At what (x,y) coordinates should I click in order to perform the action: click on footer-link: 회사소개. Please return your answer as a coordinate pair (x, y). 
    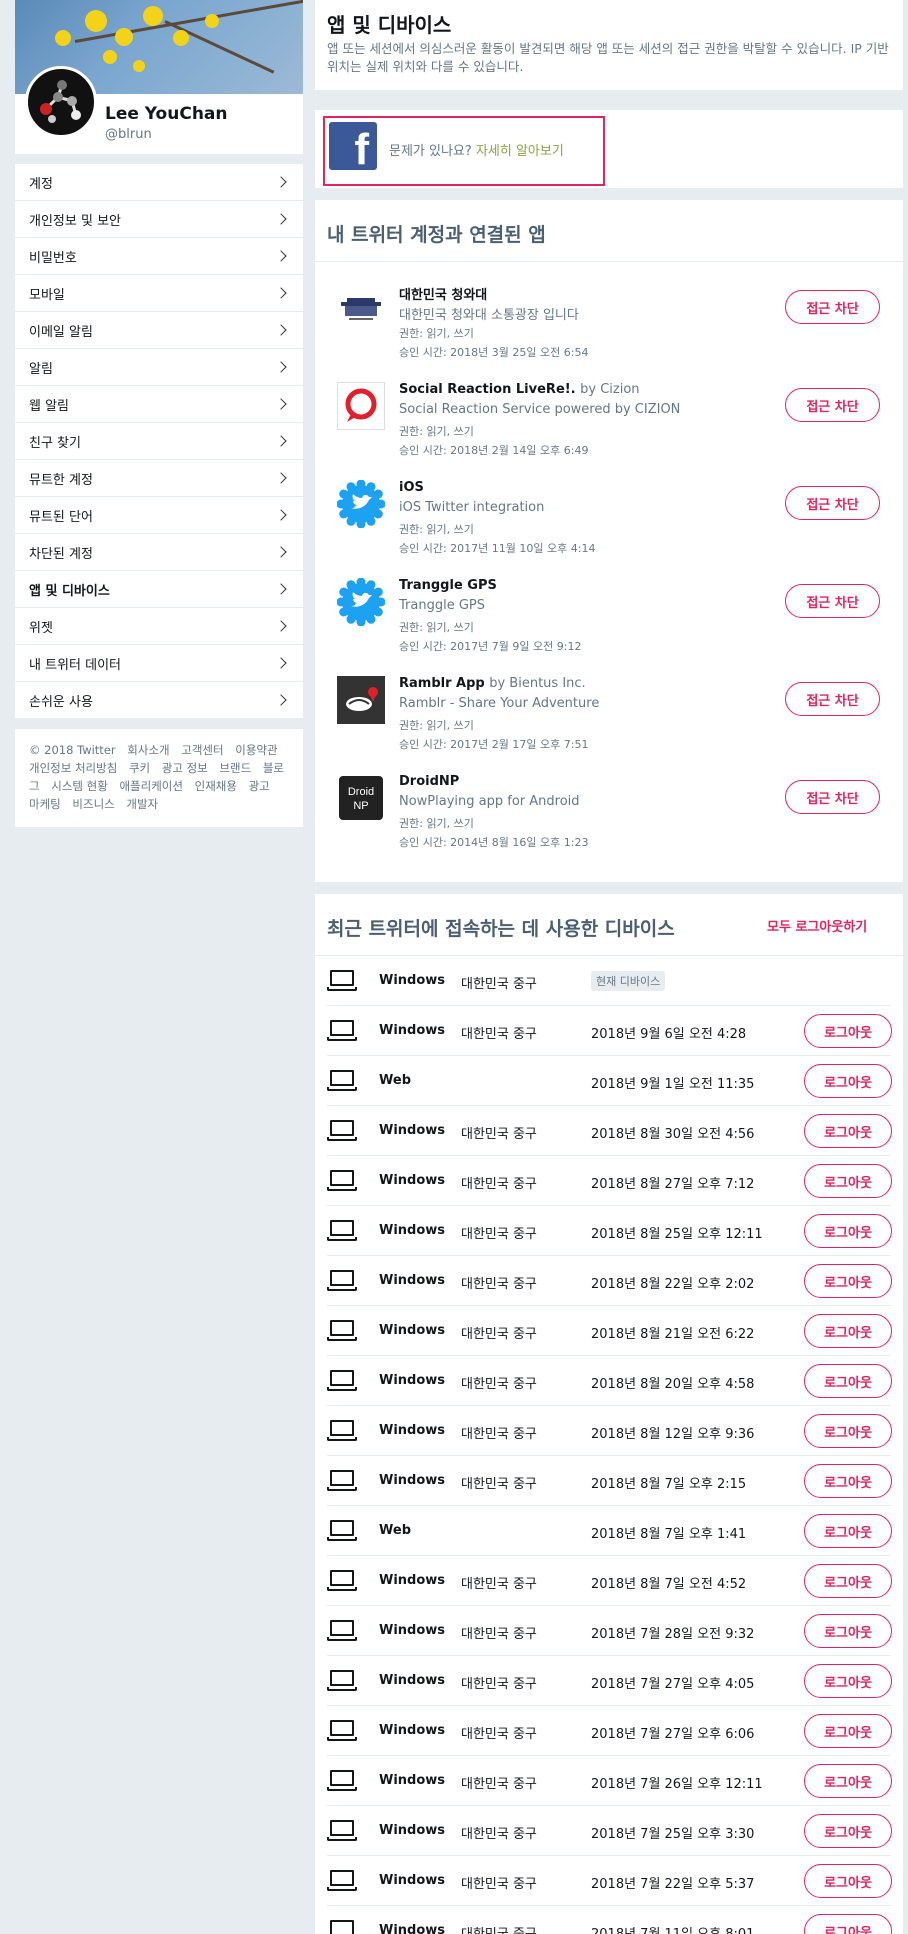
    Looking at the image, I should click on (148, 750).